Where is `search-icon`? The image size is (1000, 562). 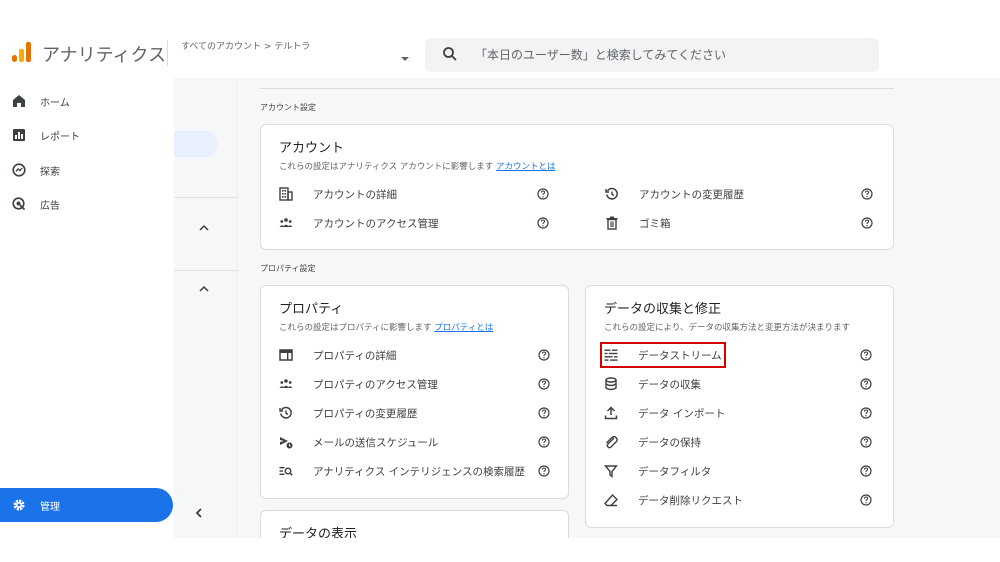
search-icon is located at coordinates (450, 54).